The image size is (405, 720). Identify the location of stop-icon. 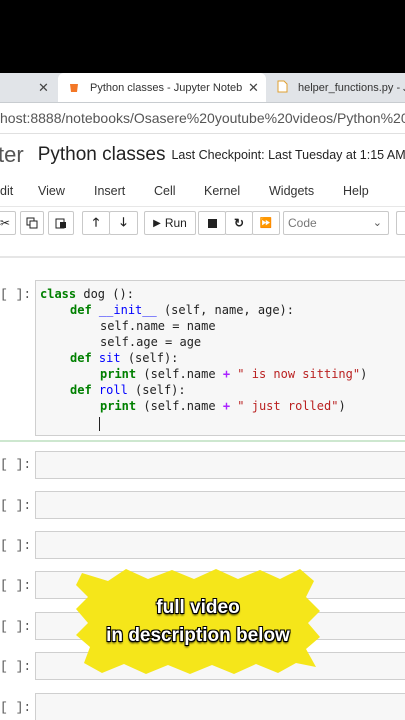
(212, 223).